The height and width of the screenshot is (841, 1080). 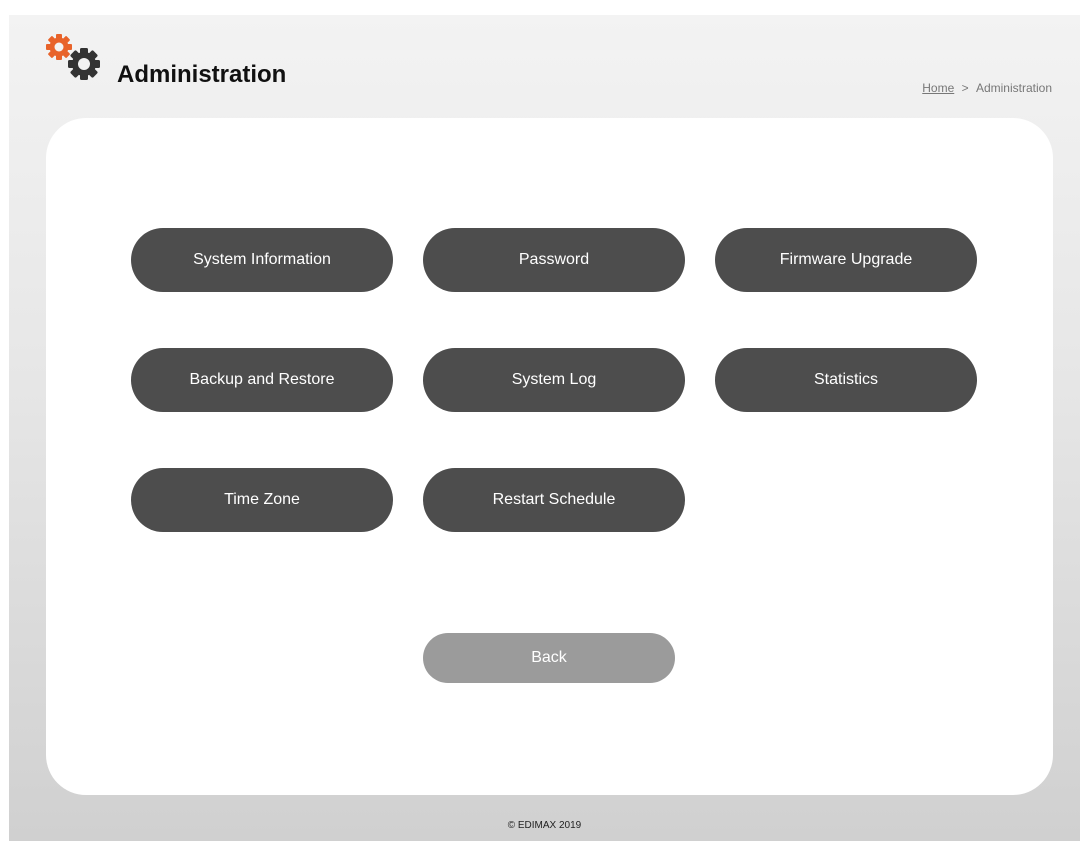 I want to click on restart-schedule-button: Restart Schedule, so click(x=554, y=500).